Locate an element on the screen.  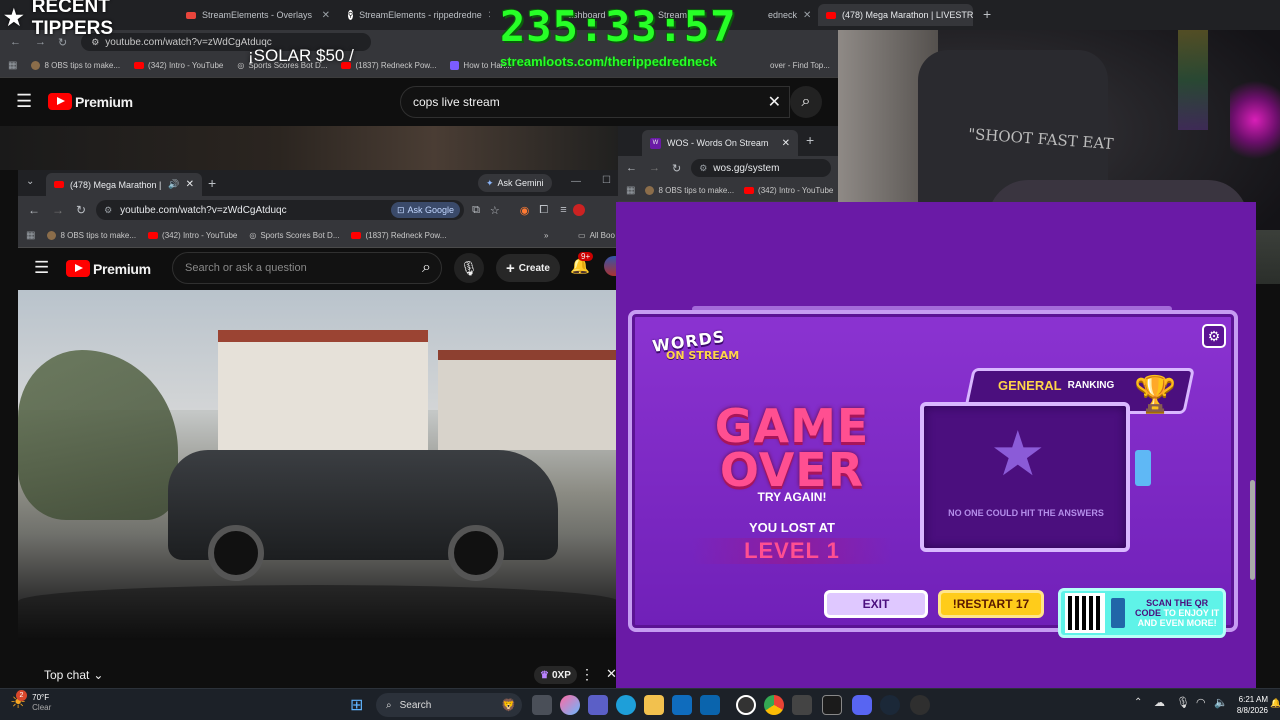
minimize-icon: — is located at coordinates (576, 181).